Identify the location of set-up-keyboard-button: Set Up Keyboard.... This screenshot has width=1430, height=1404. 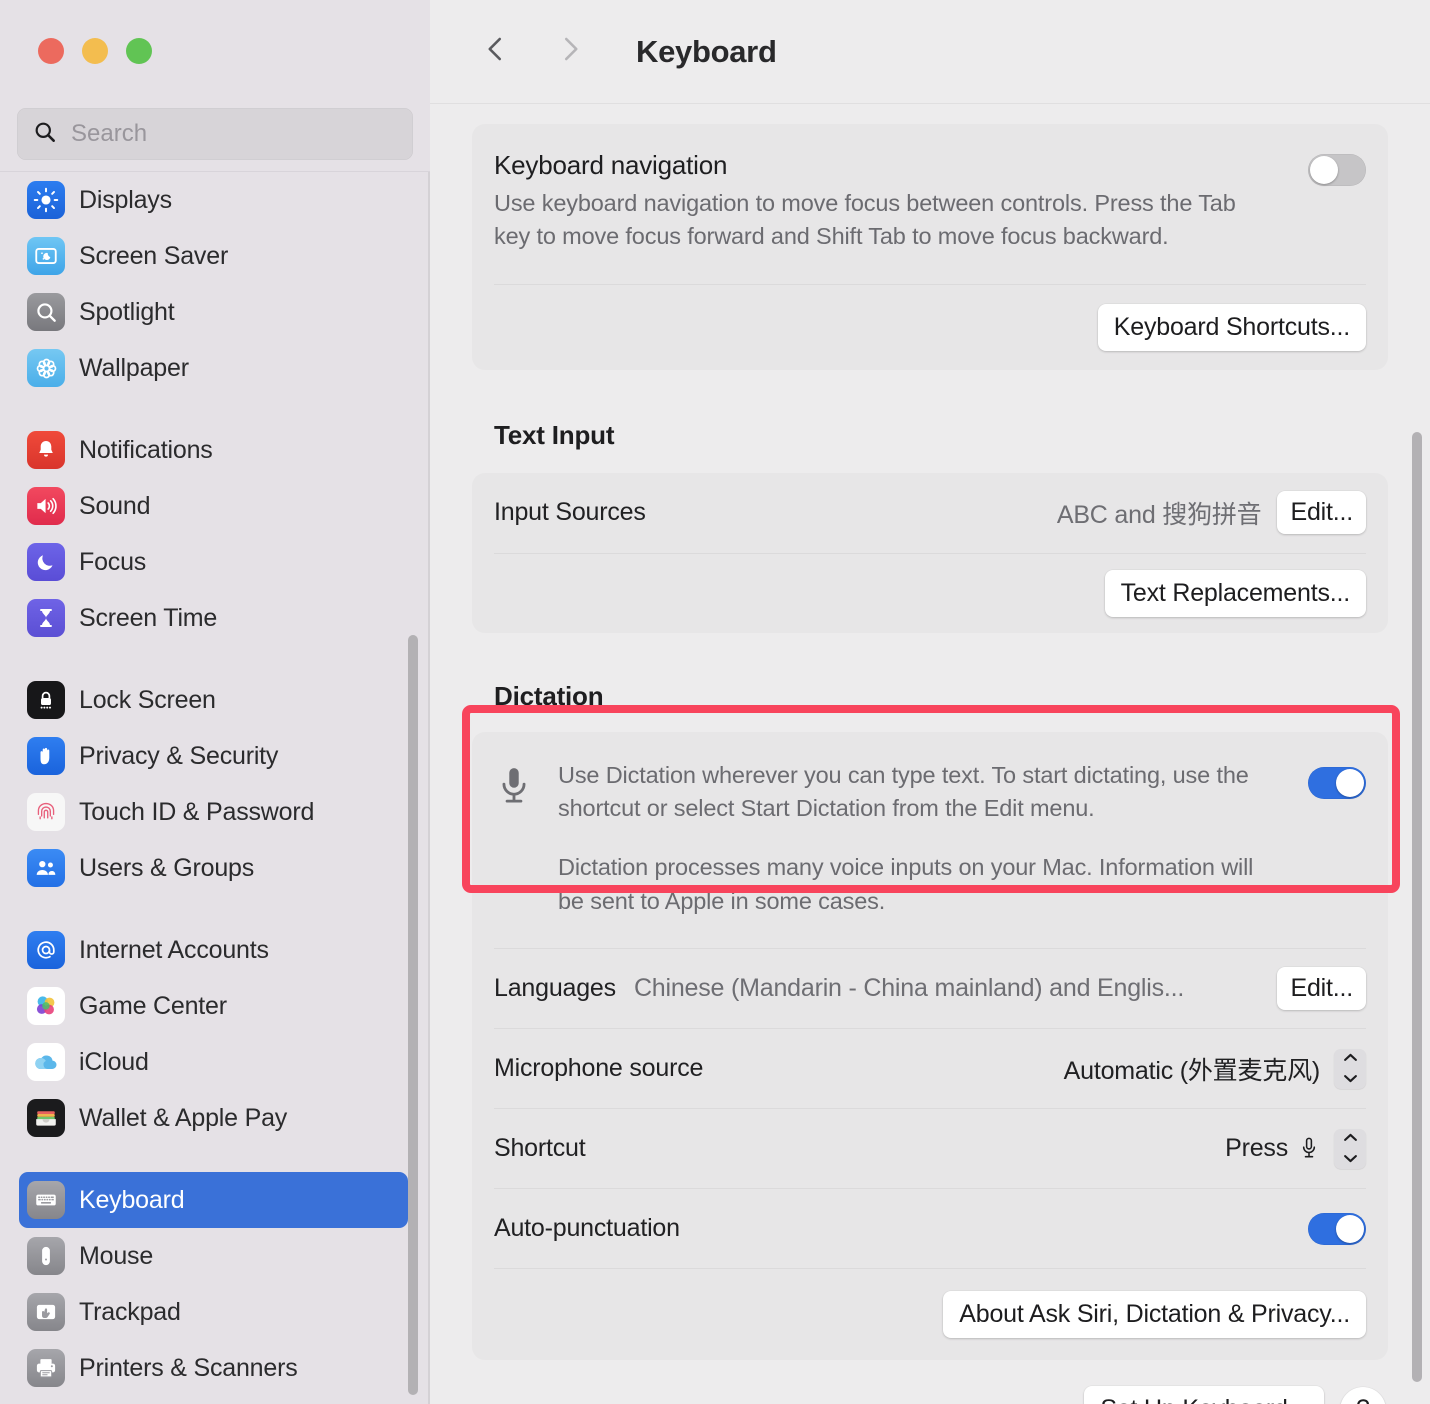
(1204, 1395).